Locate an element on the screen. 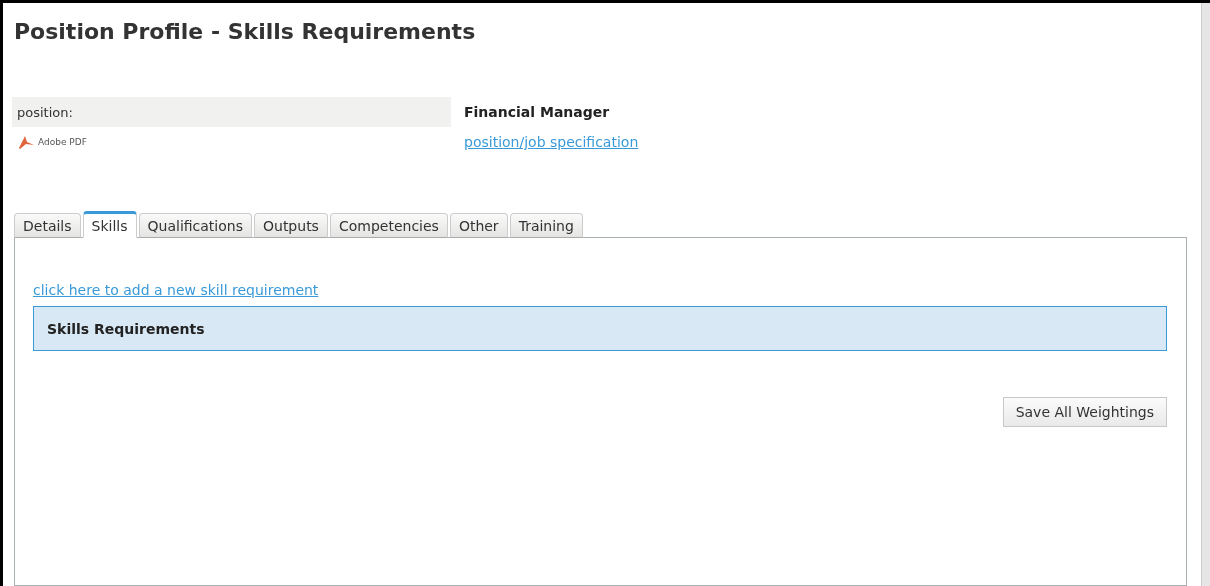 This screenshot has height=586, width=1210. scrollbar is located at coordinates (1205, 294).